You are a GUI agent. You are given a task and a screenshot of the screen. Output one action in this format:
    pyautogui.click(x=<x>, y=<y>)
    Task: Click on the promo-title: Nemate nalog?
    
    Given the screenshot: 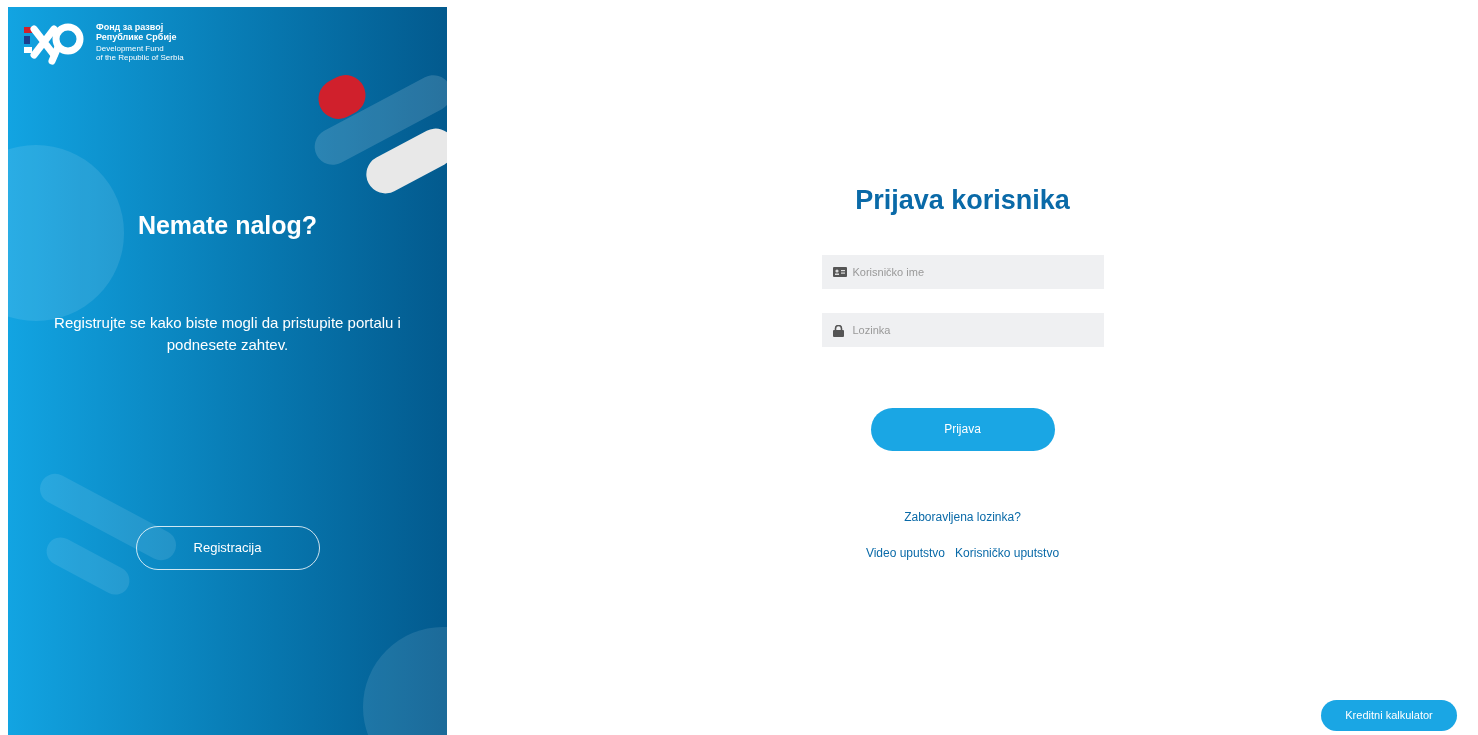 What is the action you would take?
    pyautogui.click(x=227, y=225)
    